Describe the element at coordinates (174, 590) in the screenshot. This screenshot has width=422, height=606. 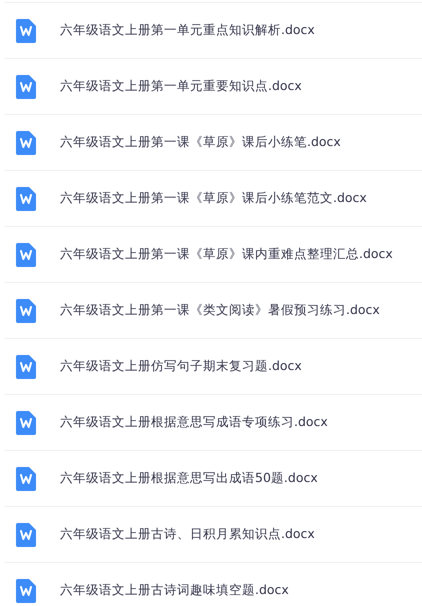
I see `file-name: 六年级语文上册古诗词趣味填空题.docx` at that location.